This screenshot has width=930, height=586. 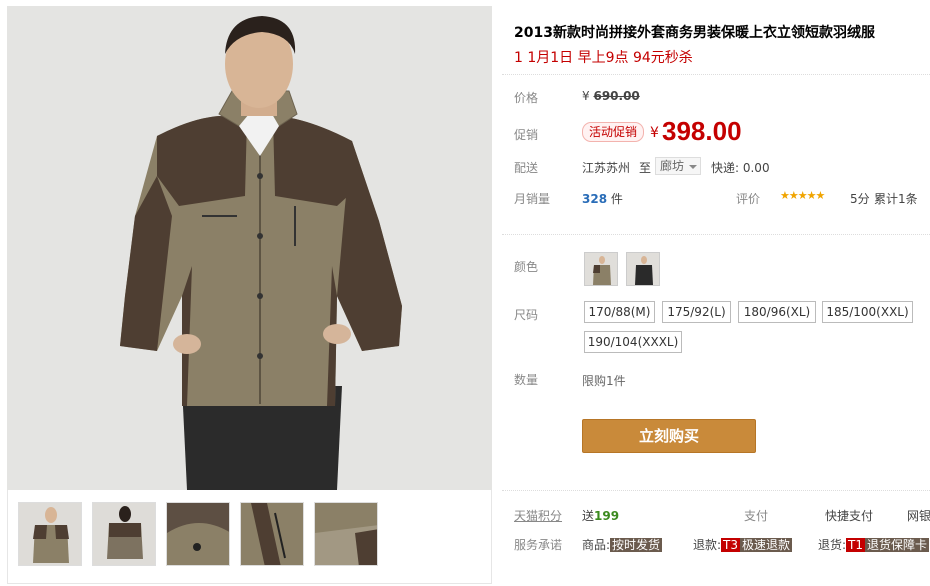 I want to click on service-refund-label: 退款:, so click(x=707, y=545).